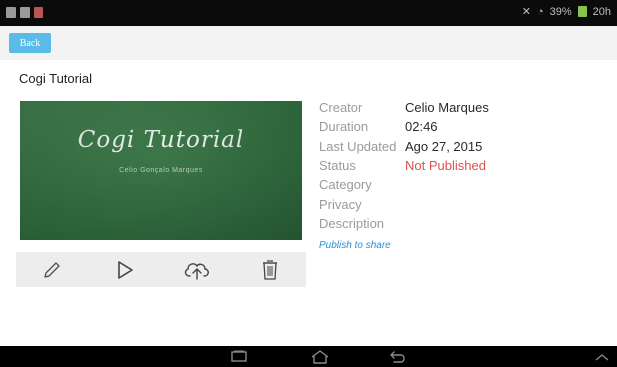 This screenshot has width=617, height=367. I want to click on detail-row-creator: Creator Celio Marques, so click(464, 107).